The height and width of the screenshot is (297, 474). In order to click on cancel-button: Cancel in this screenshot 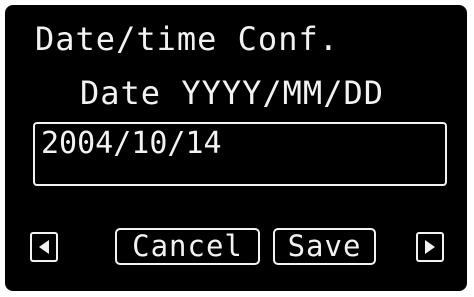, I will do `click(187, 246)`.